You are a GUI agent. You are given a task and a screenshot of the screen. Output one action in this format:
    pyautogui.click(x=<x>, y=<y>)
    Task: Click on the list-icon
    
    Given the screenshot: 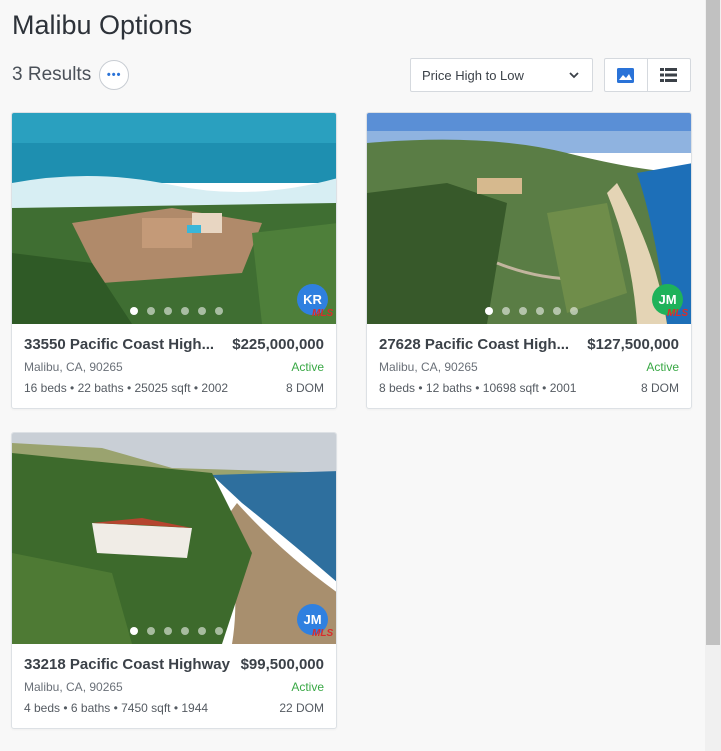 What is the action you would take?
    pyautogui.click(x=669, y=75)
    